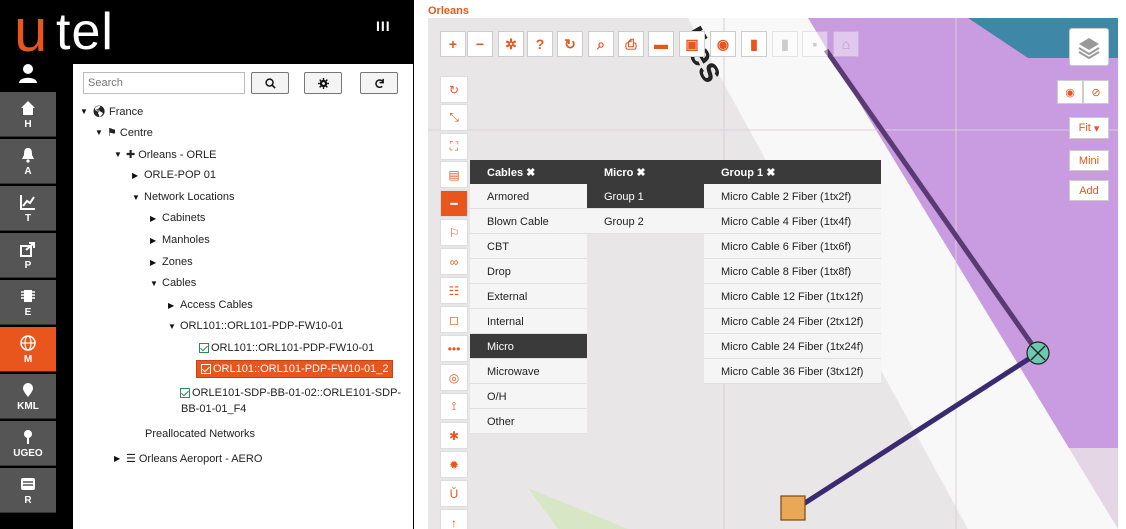 This screenshot has width=1126, height=529. I want to click on tree-node-france: ▼ 🌎︎ France, so click(111, 112).